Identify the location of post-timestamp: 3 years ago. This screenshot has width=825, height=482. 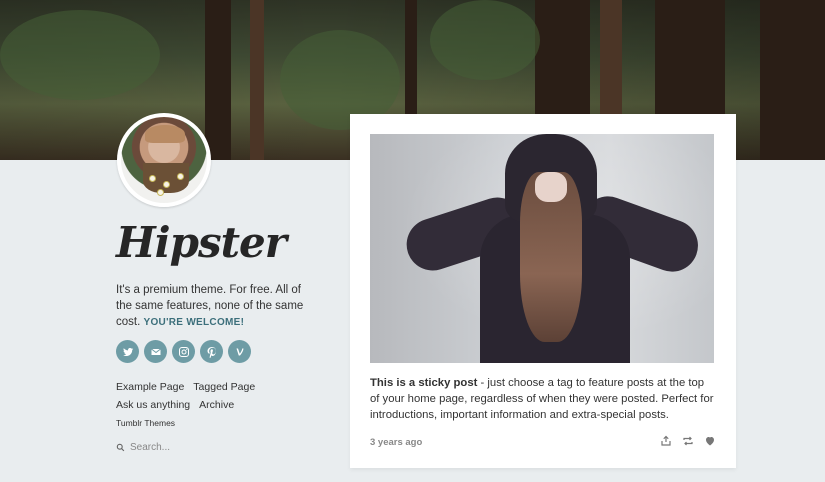
(396, 442).